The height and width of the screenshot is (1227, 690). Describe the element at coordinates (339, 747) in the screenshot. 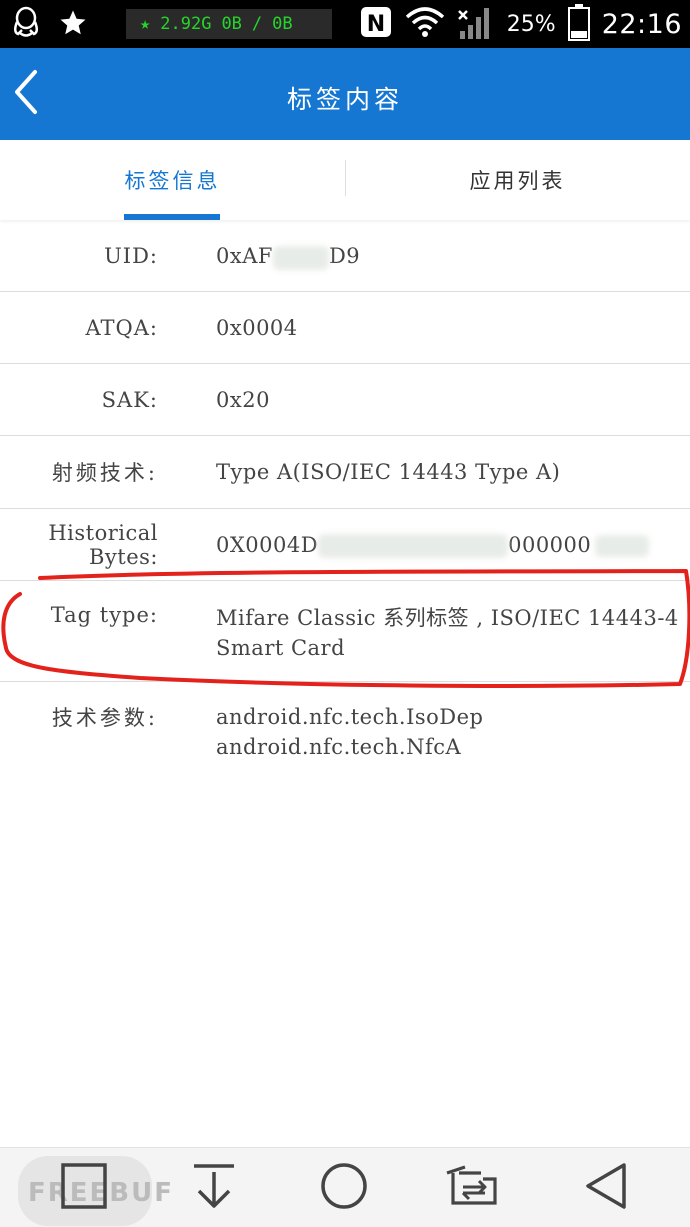

I see `tech-param-2: android.nfc.tech.NfcA` at that location.